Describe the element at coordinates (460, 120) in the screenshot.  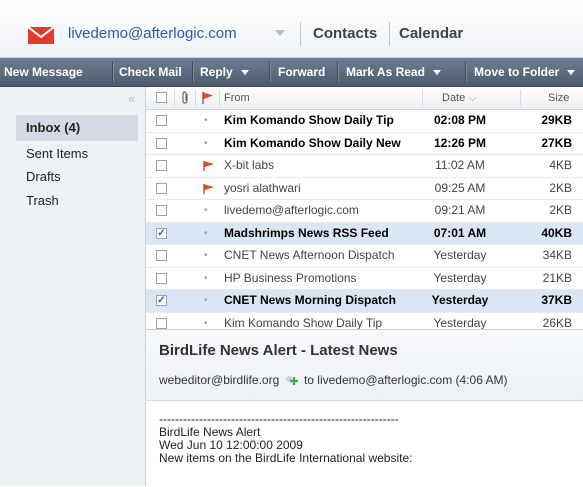
I see `message-date: 02:08 PM` at that location.